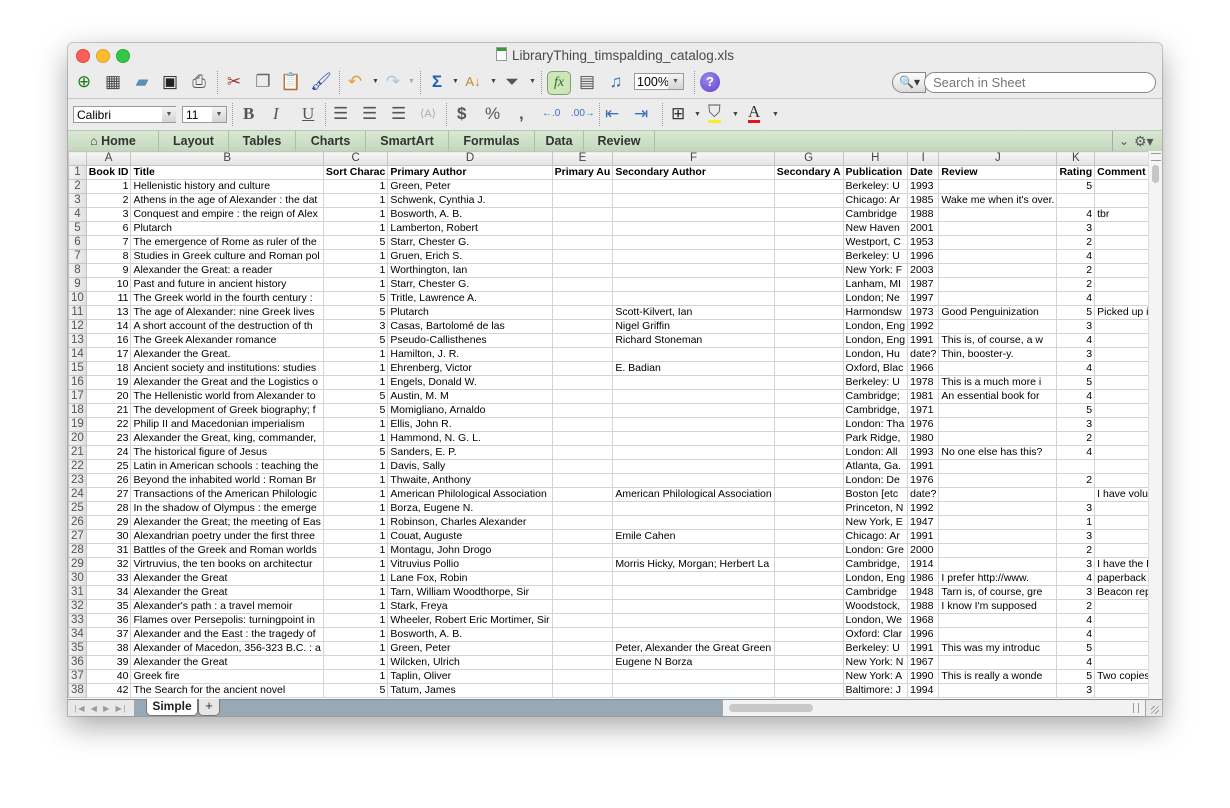 The image size is (1230, 808). What do you see at coordinates (1076, 298) in the screenshot?
I see `cell-k10: 4` at bounding box center [1076, 298].